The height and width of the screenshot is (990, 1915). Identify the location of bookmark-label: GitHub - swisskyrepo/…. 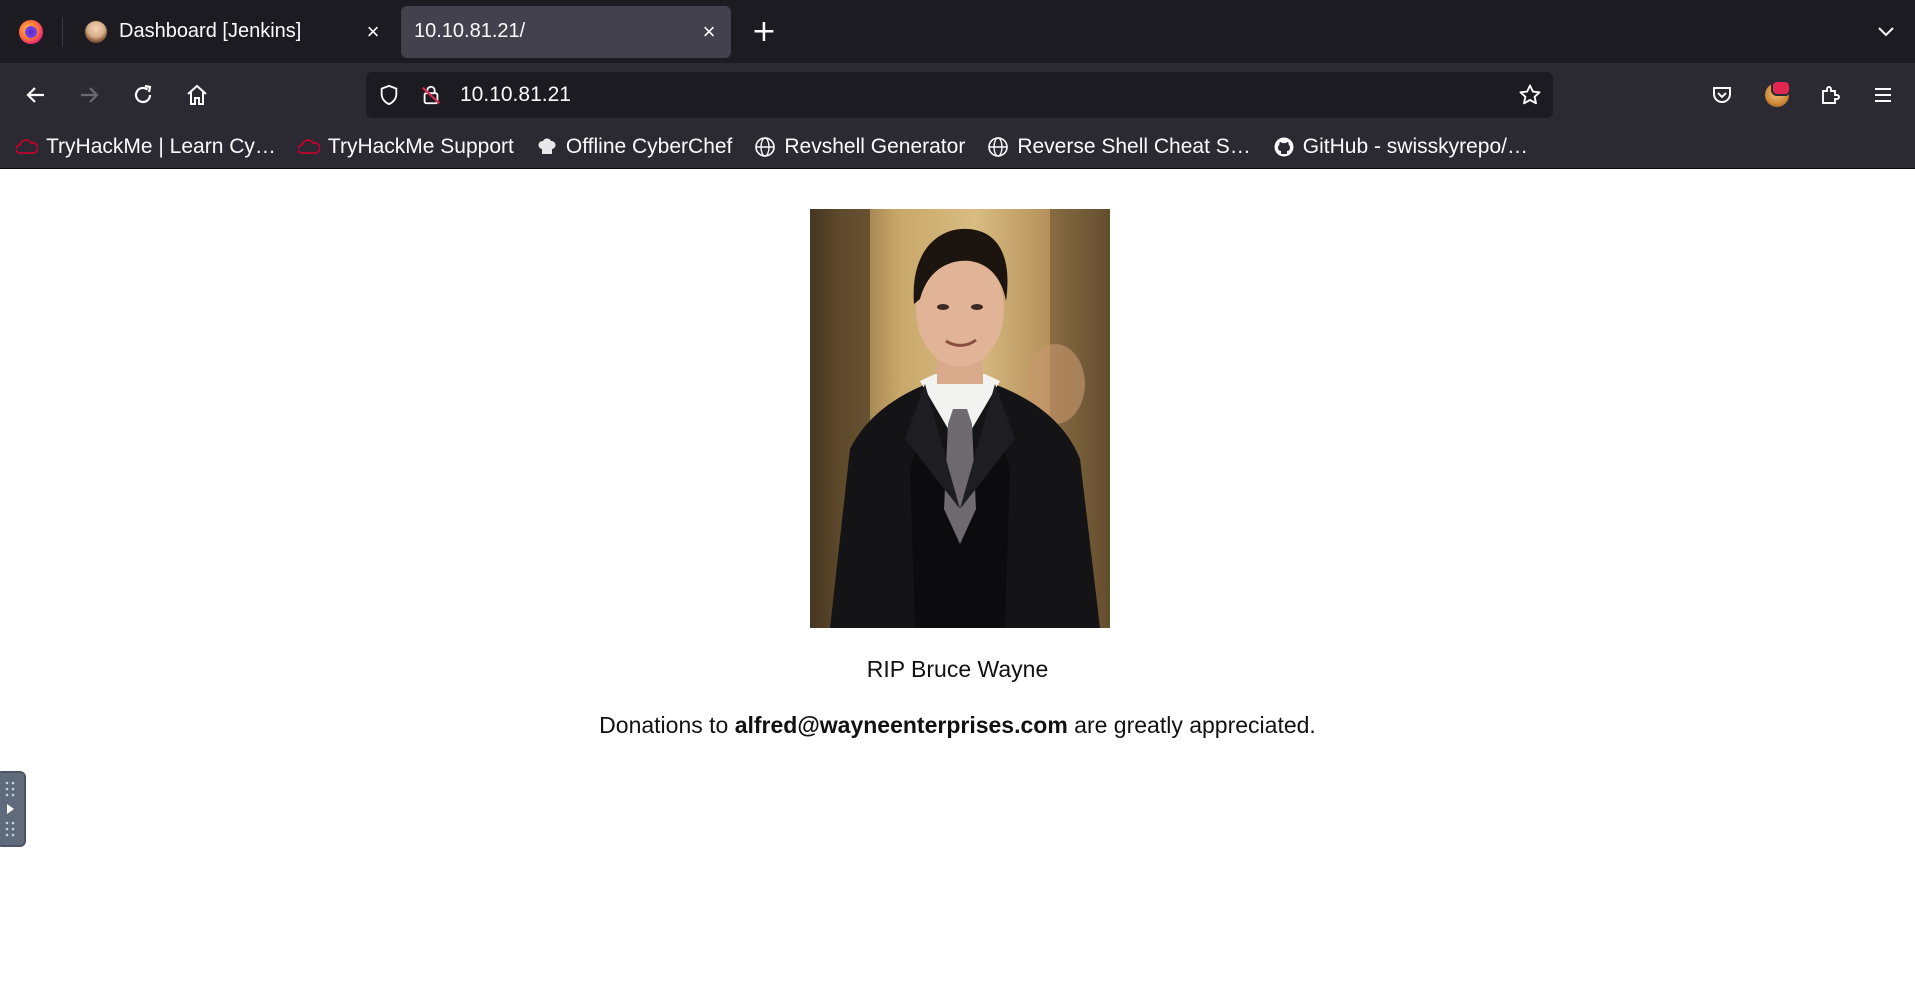
(1415, 146).